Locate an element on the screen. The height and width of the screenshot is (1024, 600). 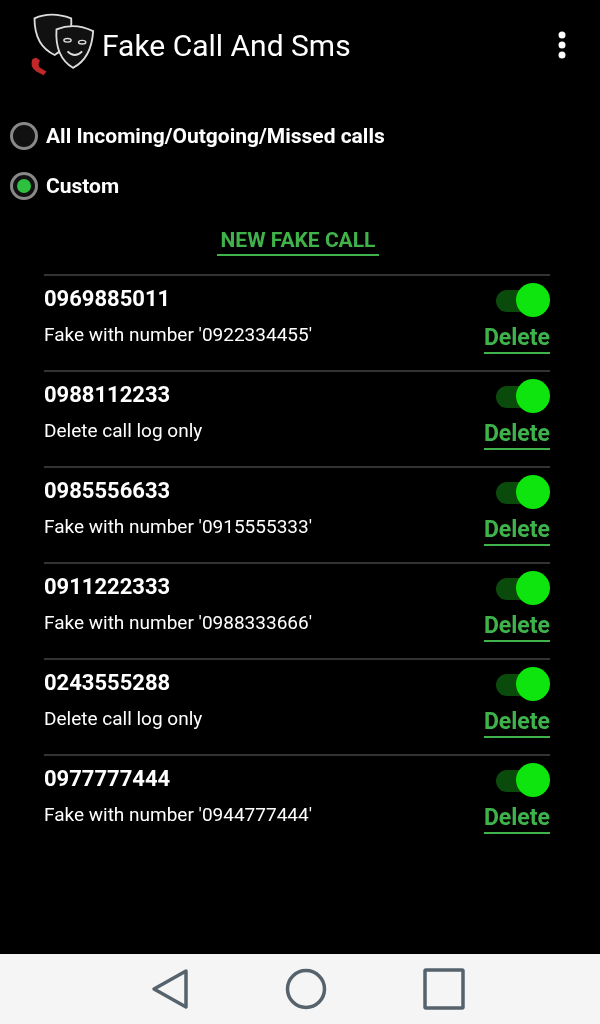
radio-label: All Incoming/Outgoing/Missed calls is located at coordinates (215, 136).